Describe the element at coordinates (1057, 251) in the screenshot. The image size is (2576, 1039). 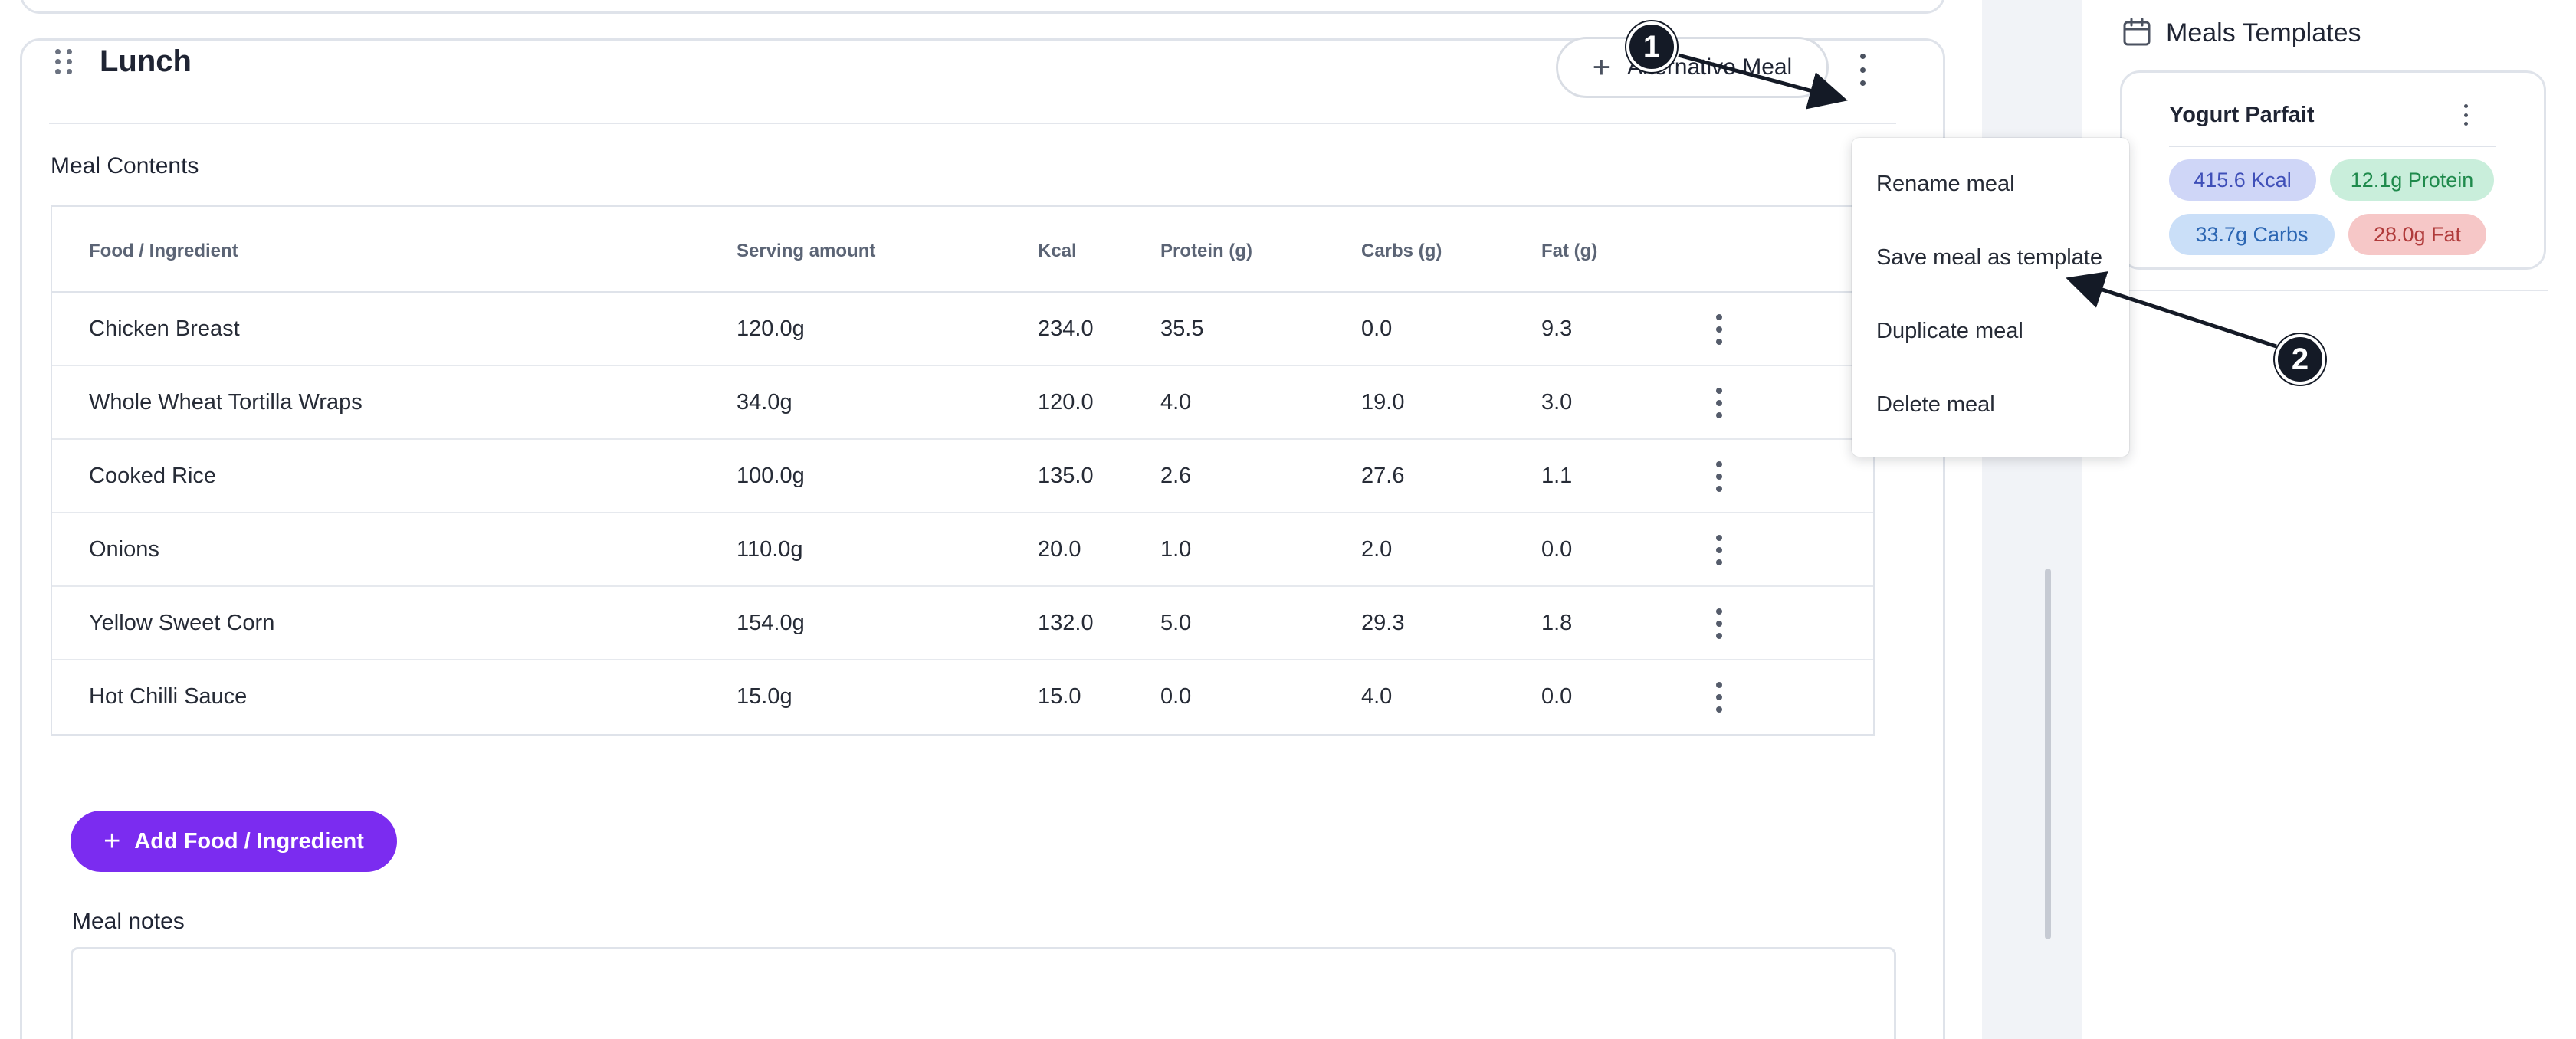
I see `header-kcal: Kcal` at that location.